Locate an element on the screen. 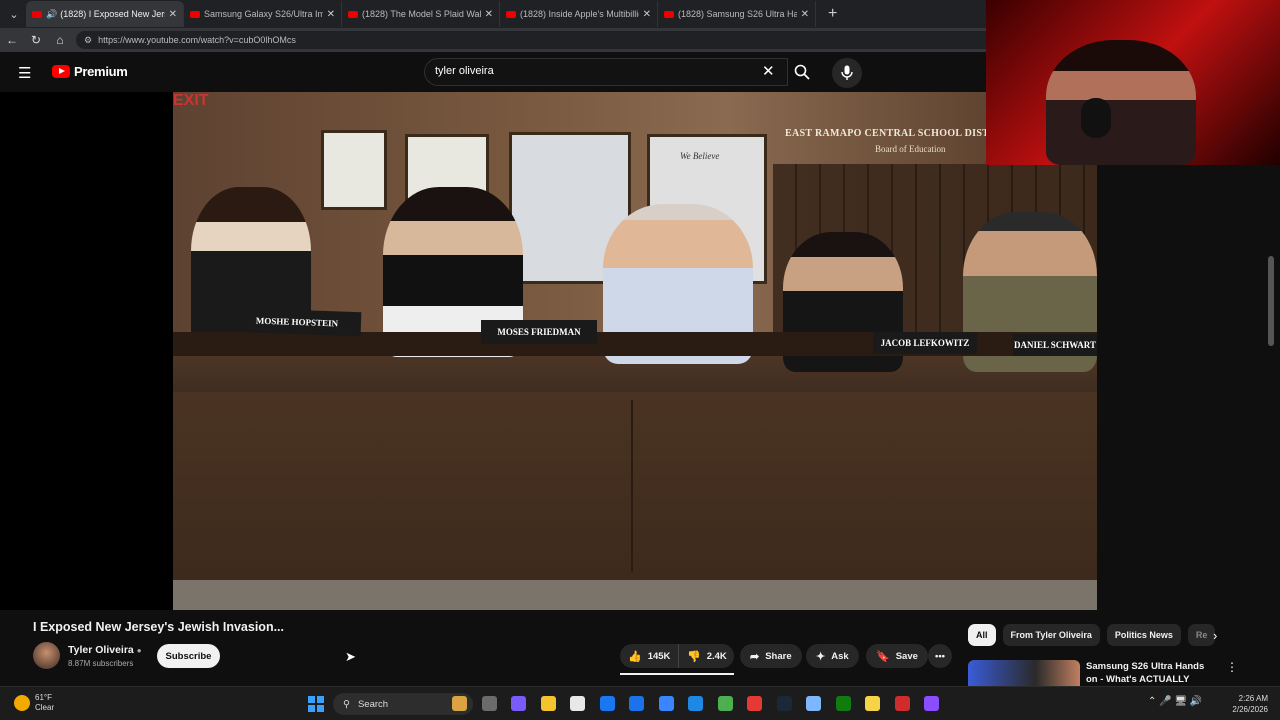  player-side-area is located at coordinates (1188, 351).